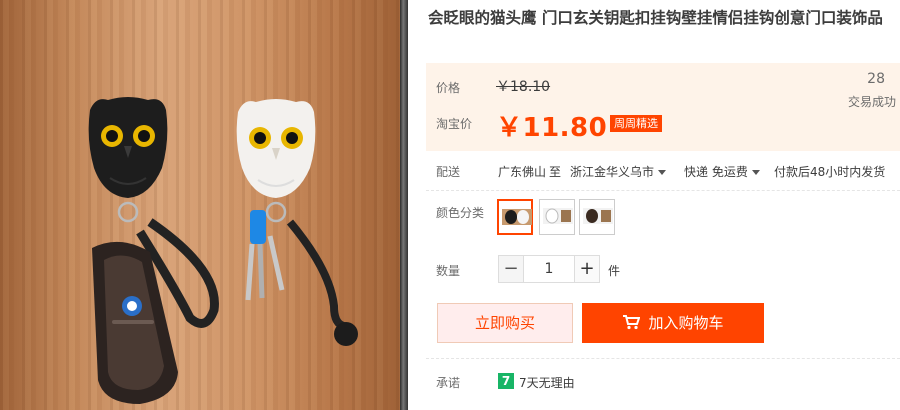 This screenshot has height=410, width=900. I want to click on add-to-cart-button: 加入购物车, so click(673, 323).